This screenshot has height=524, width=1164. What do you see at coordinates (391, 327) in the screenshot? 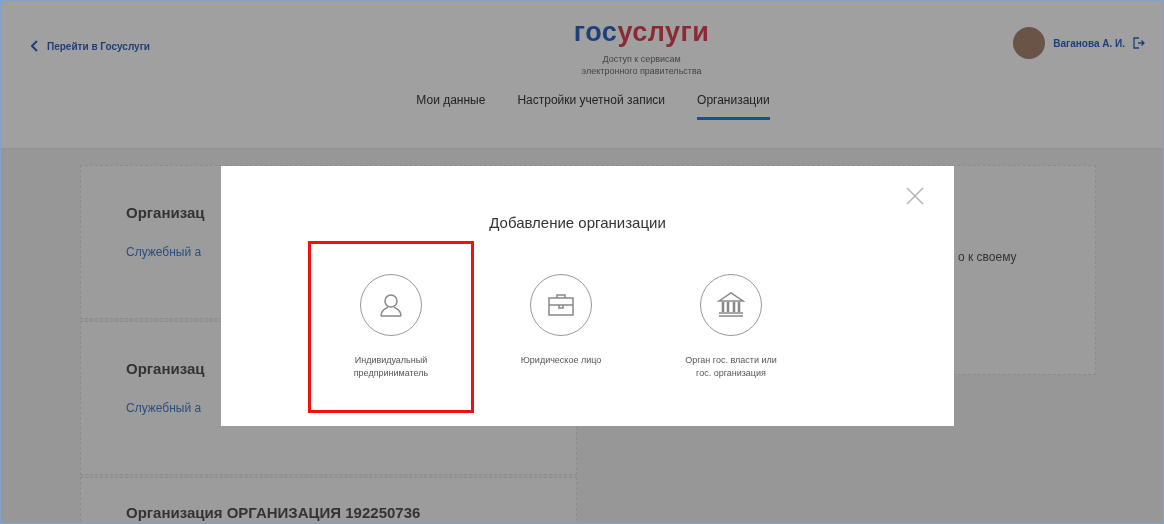
I see `option-tile: Индивидуальный предприниматель` at bounding box center [391, 327].